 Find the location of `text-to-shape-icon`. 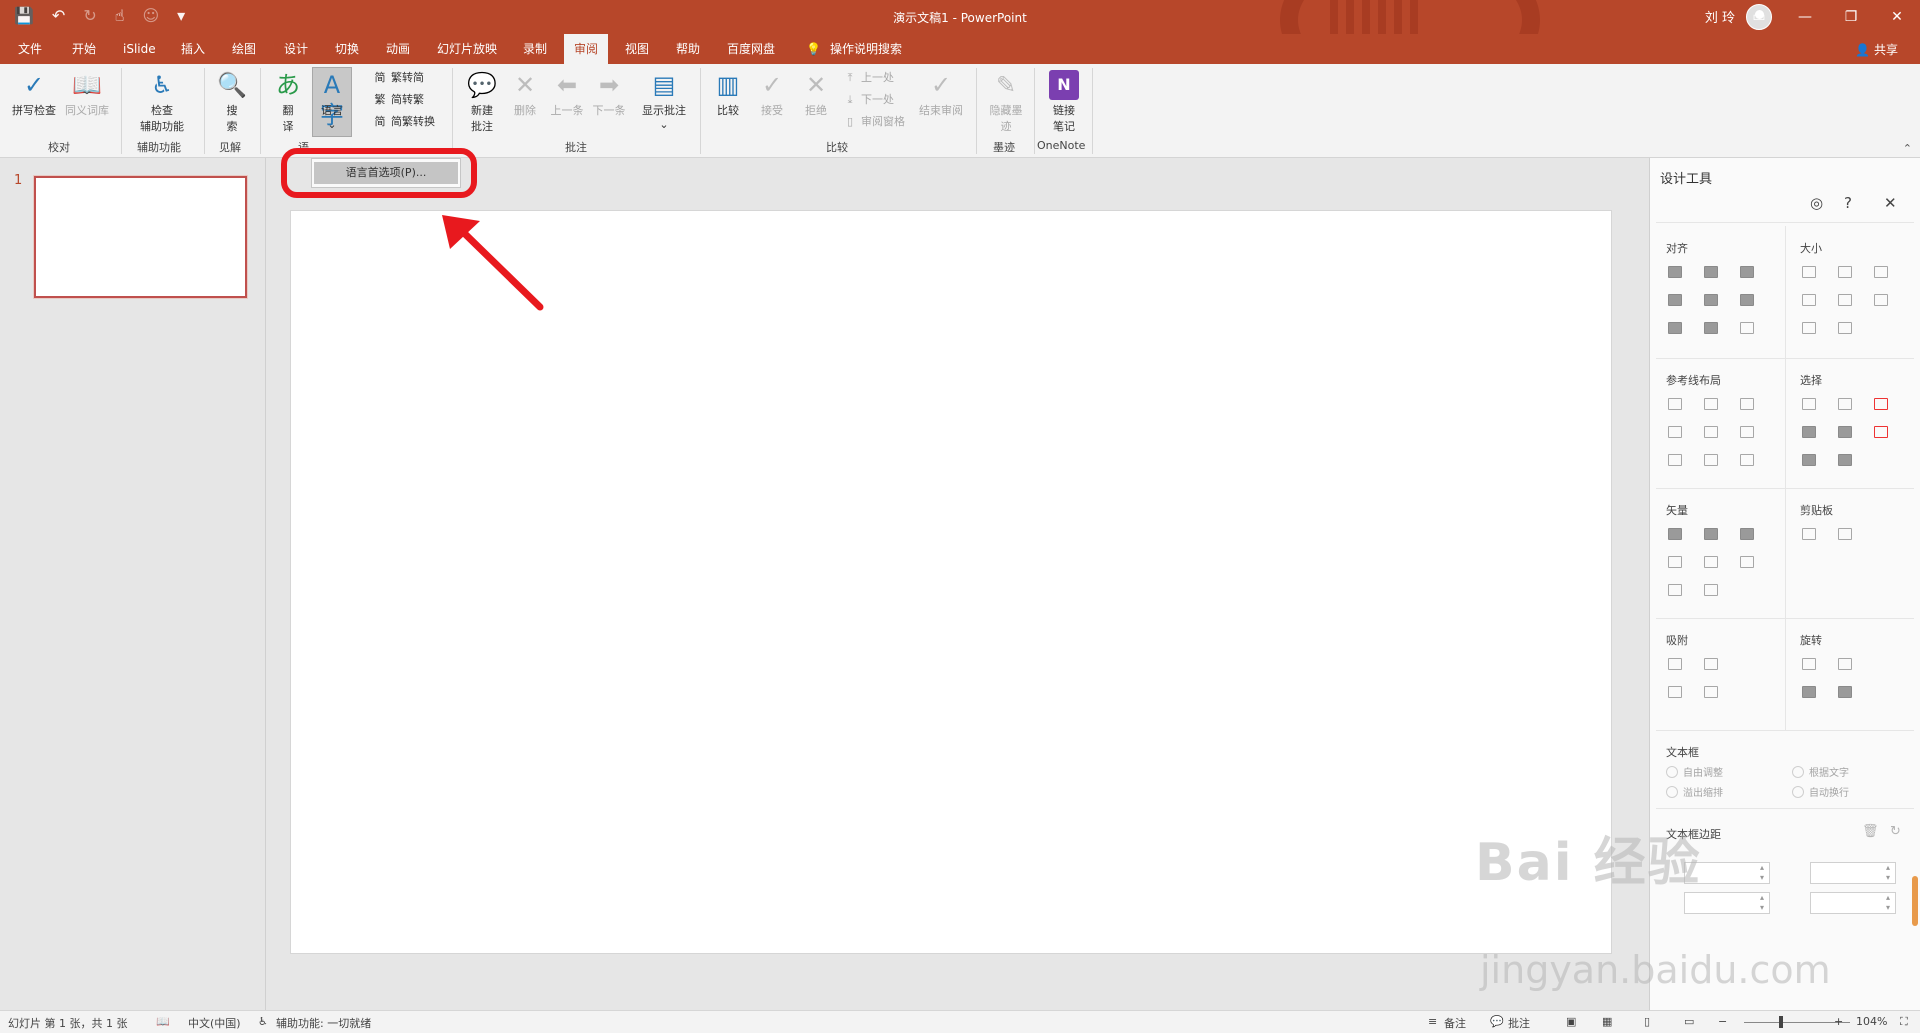

text-to-shape-icon is located at coordinates (1675, 590).